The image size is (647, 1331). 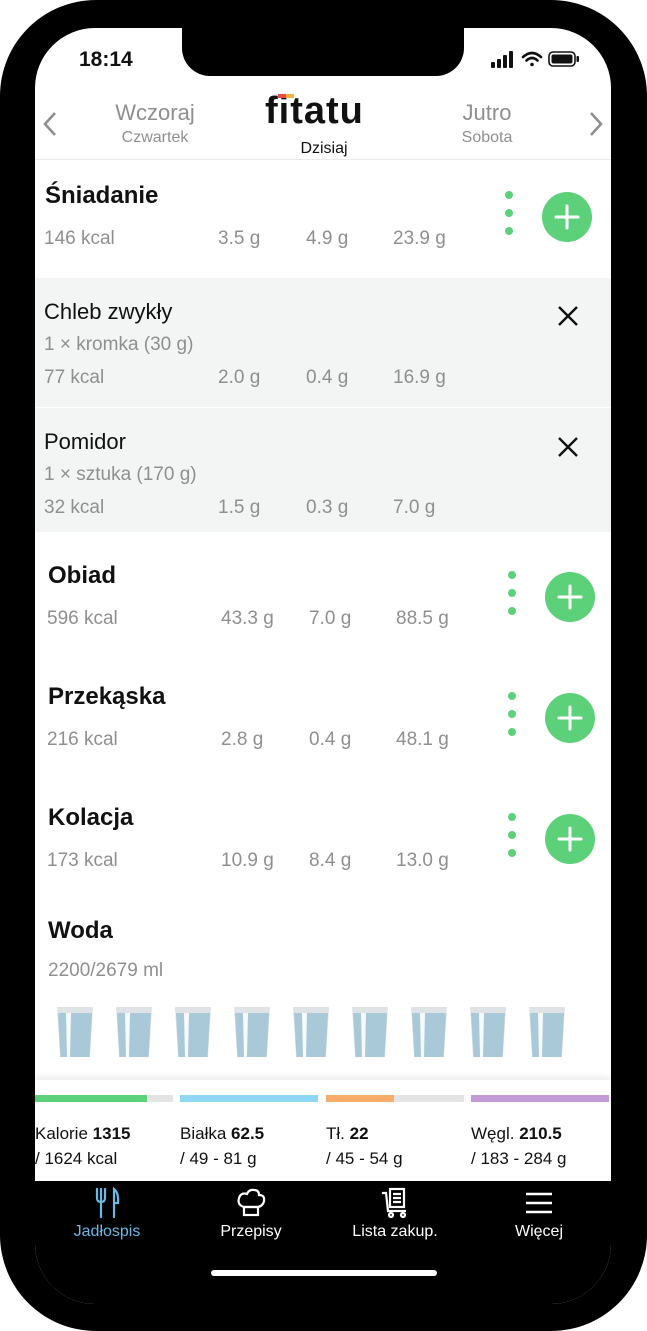 I want to click on summary-carbs: Węgl. 210.5 / 183 - 284 g, so click(x=541, y=1130).